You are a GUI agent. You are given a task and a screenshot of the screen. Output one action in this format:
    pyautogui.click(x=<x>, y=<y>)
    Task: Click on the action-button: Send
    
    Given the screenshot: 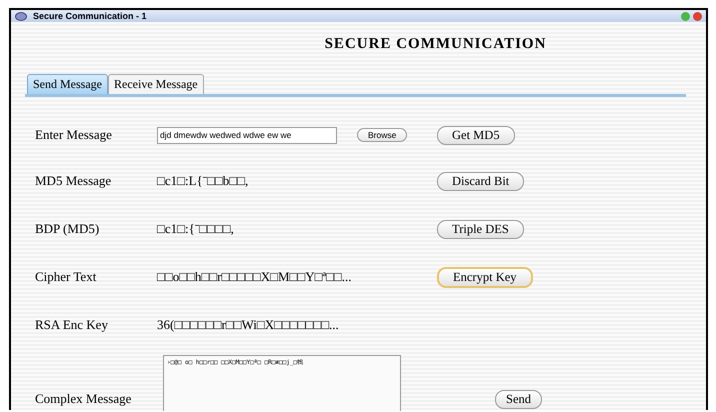 What is the action you would take?
    pyautogui.click(x=518, y=399)
    